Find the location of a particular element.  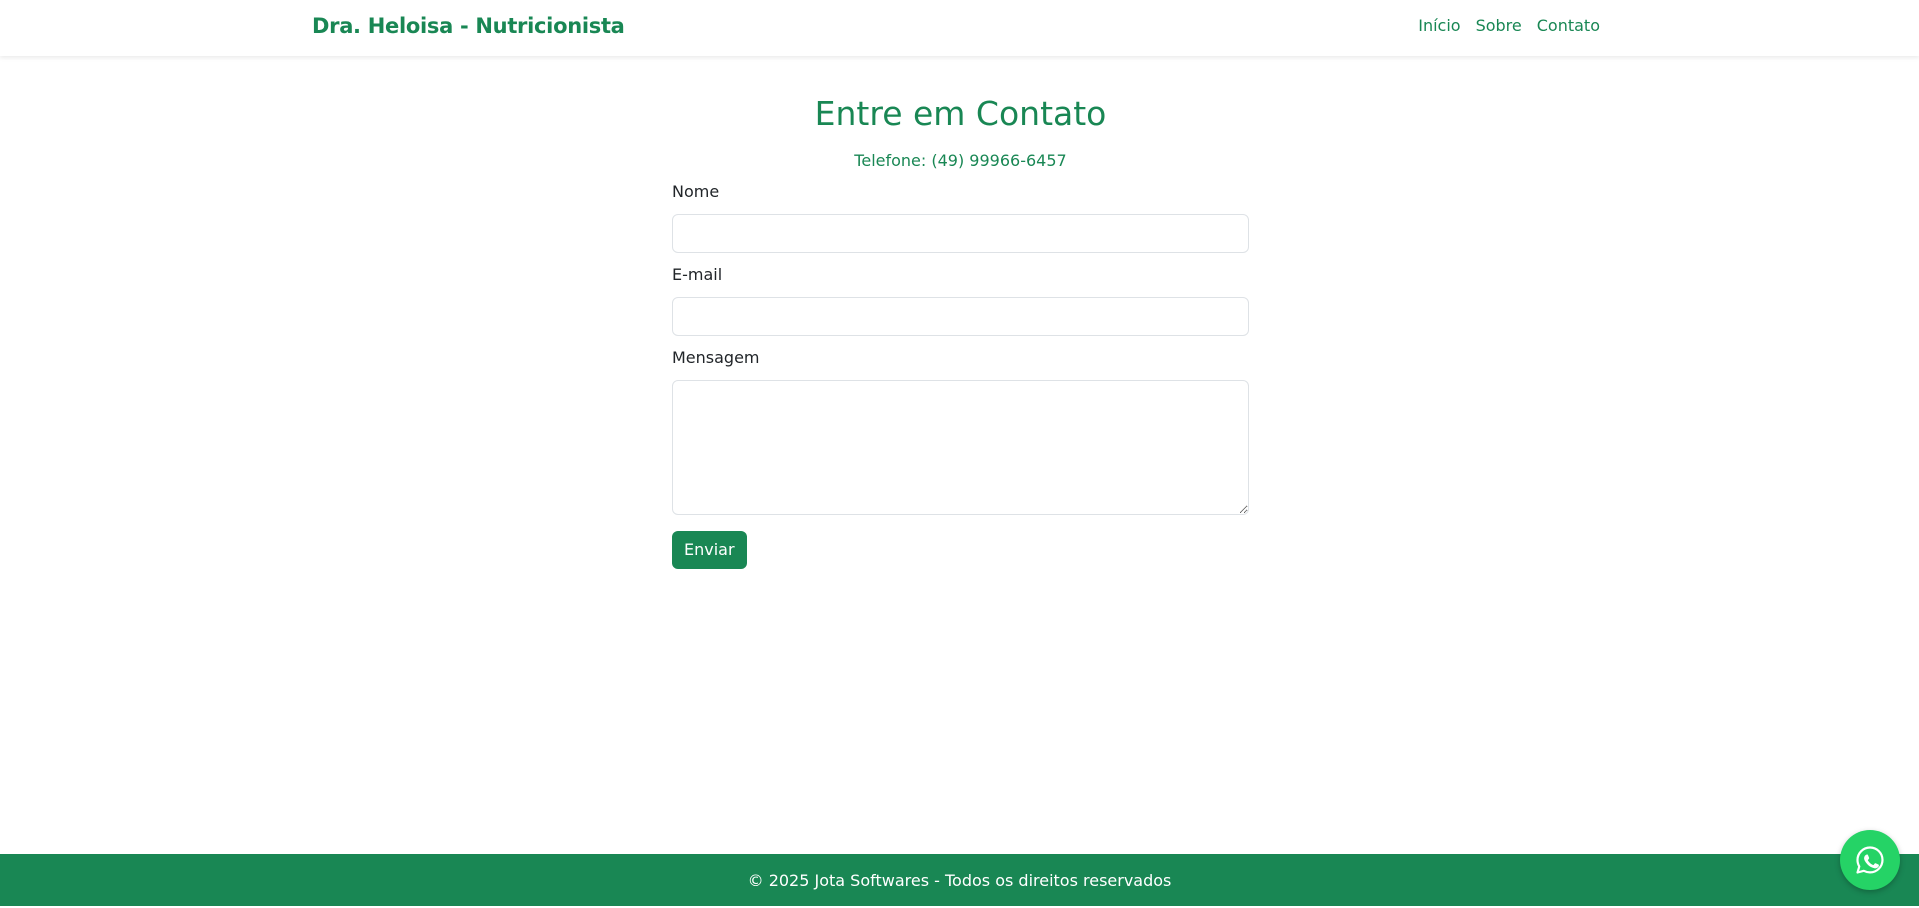

nav-links: Início Sobre Contato is located at coordinates (1509, 25).